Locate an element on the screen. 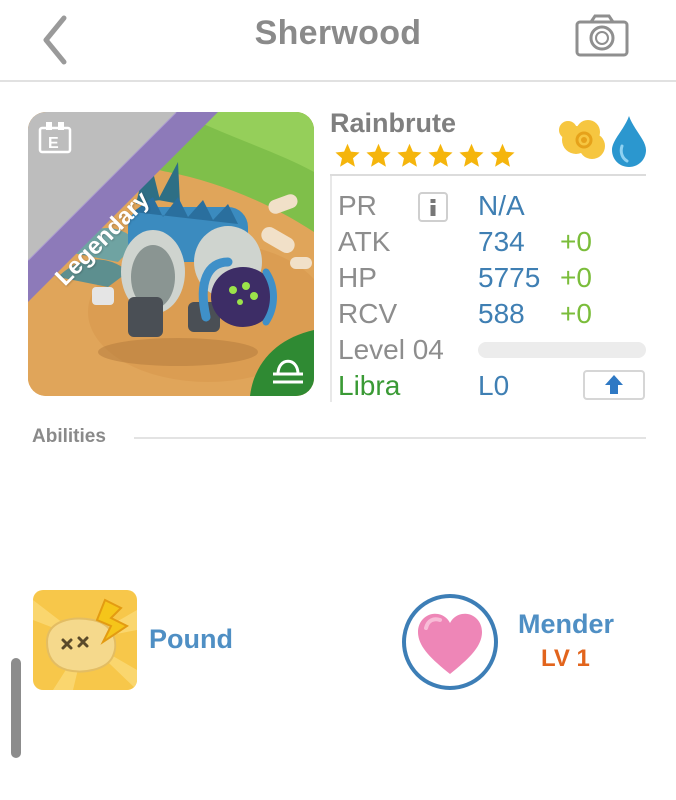 The width and height of the screenshot is (676, 800). abilities-heading: Abilities is located at coordinates (69, 436).